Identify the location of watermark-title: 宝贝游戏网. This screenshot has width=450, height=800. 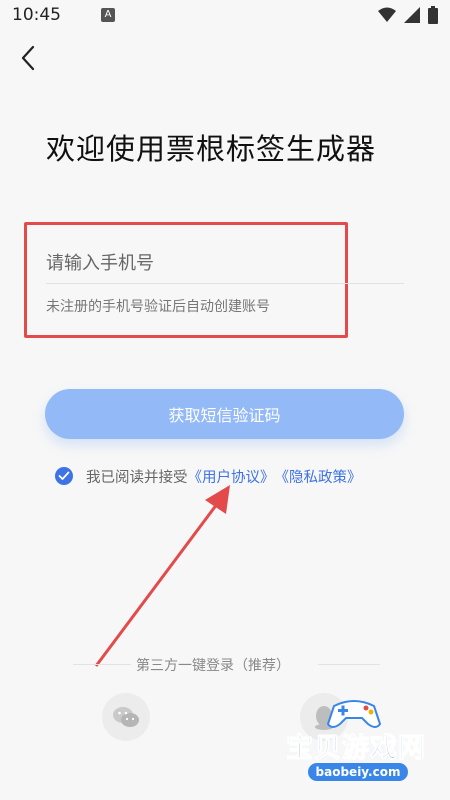
(356, 749).